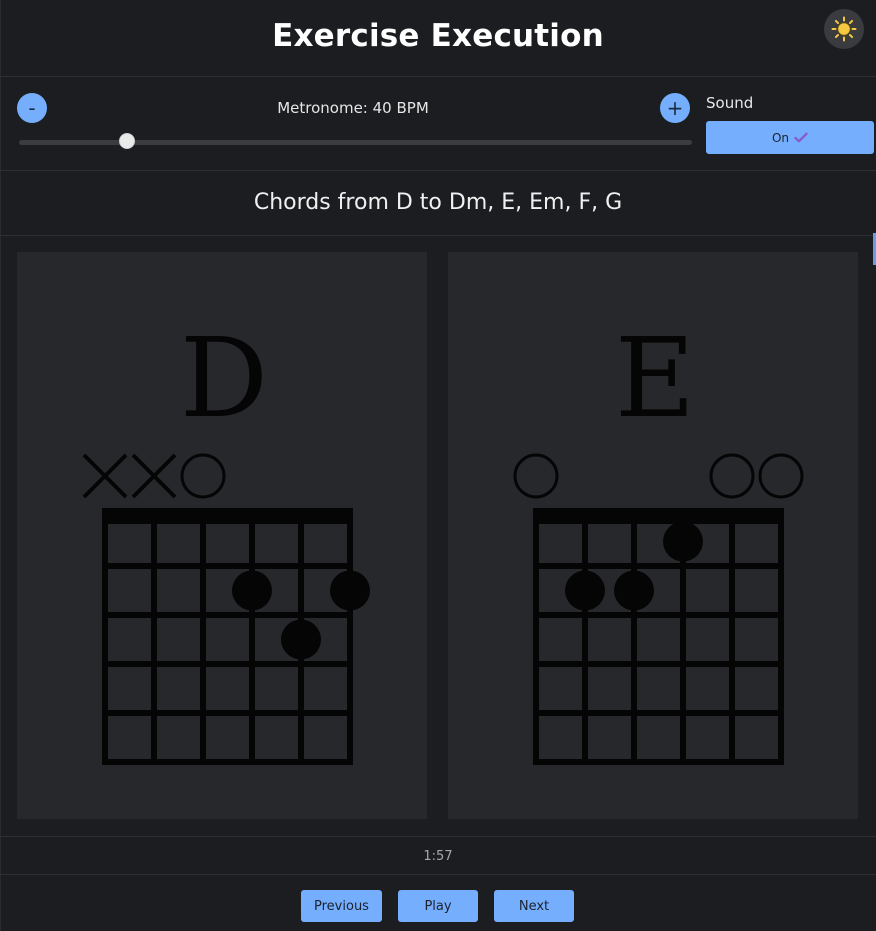 The width and height of the screenshot is (876, 931). I want to click on header: Exercise Execution, so click(438, 38).